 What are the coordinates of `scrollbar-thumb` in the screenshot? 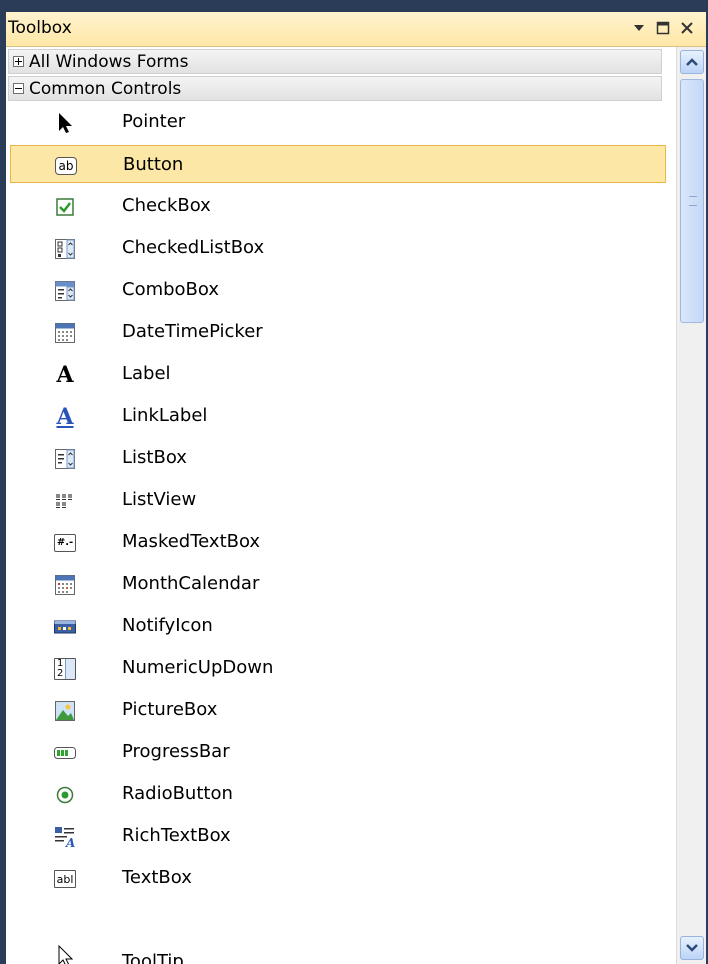 It's located at (692, 201).